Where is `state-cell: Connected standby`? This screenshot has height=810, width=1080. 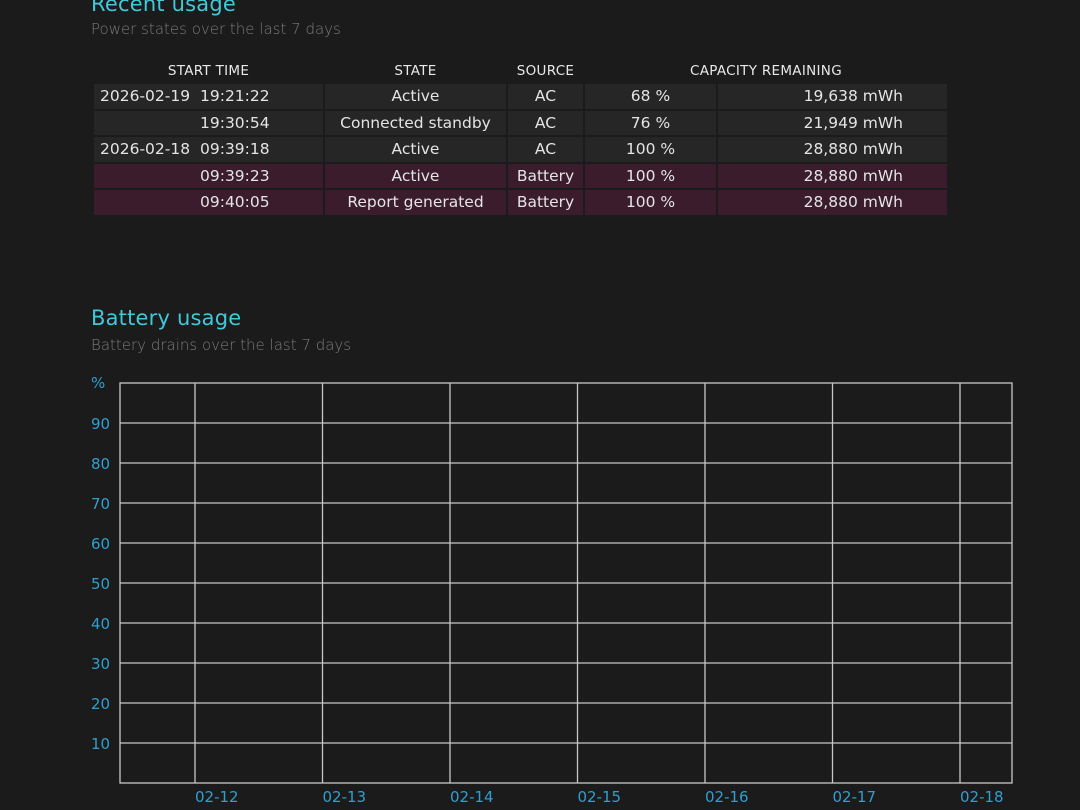 state-cell: Connected standby is located at coordinates (415, 122).